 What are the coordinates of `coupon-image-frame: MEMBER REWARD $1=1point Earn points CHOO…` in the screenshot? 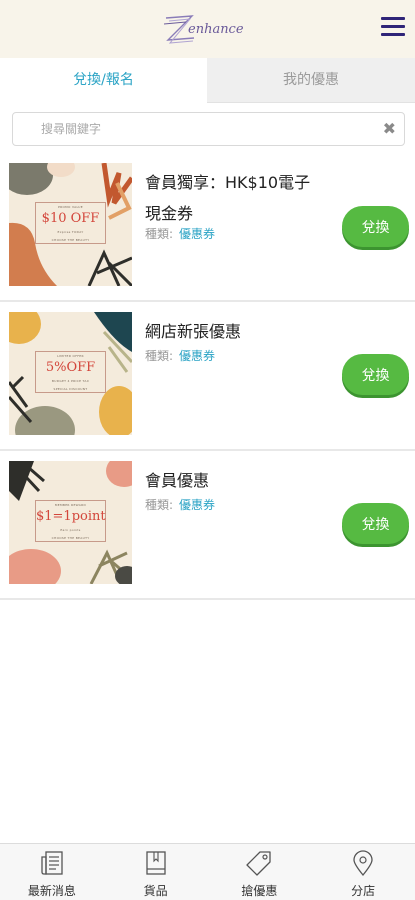 It's located at (70, 521).